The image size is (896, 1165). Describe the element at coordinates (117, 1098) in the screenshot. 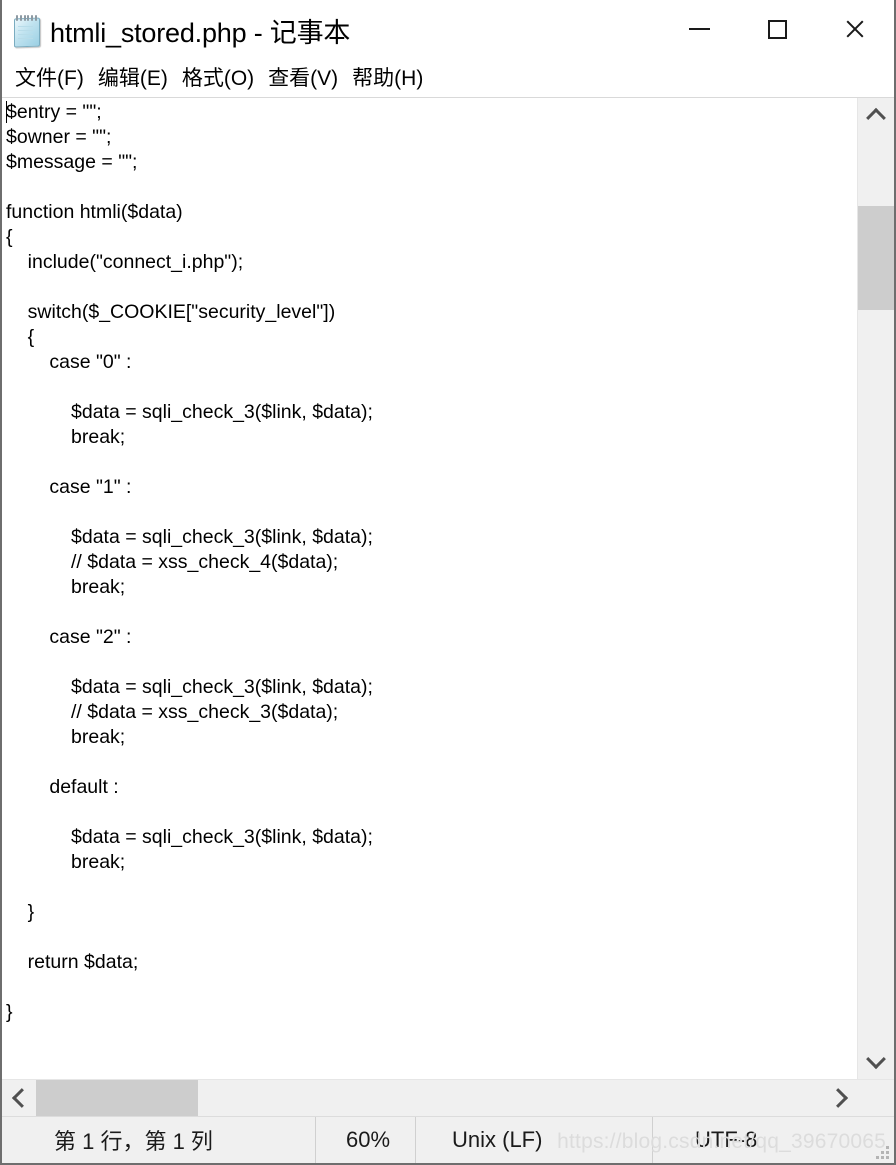

I see `horizontal-scroll-thumb` at that location.